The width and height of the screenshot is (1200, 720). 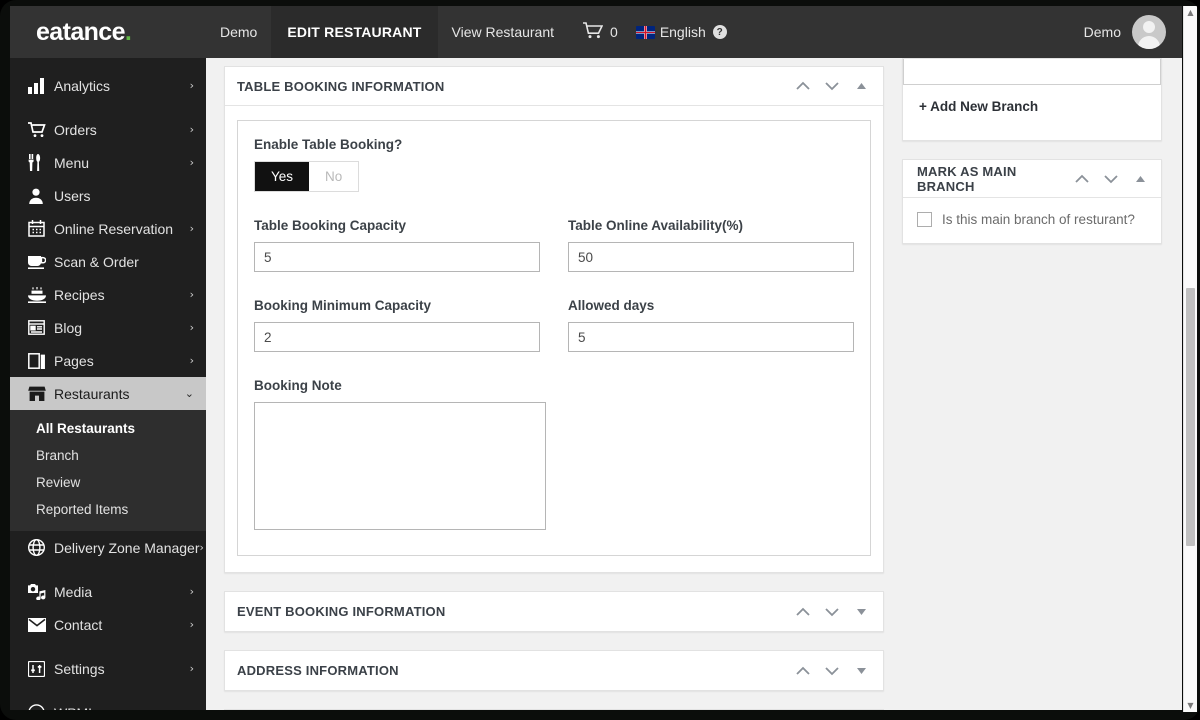 What do you see at coordinates (1190, 12) in the screenshot?
I see `scroll-up-arrow-icon: ▲` at bounding box center [1190, 12].